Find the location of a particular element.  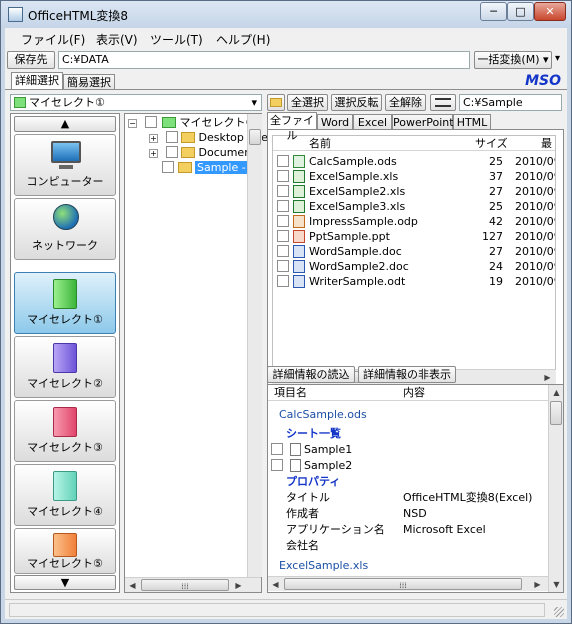

myselect-dropdown: マイセレクト① ▾ is located at coordinates (136, 102).